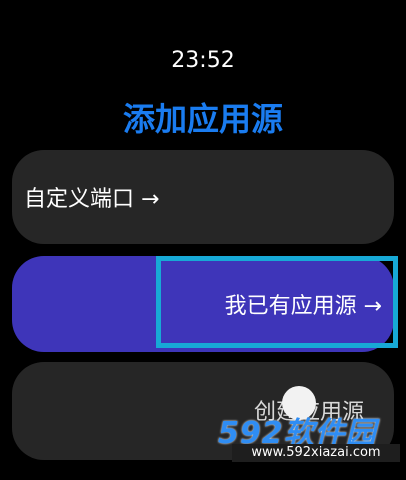 This screenshot has width=406, height=480. What do you see at coordinates (202, 119) in the screenshot?
I see `page-title: 添加应用源` at bounding box center [202, 119].